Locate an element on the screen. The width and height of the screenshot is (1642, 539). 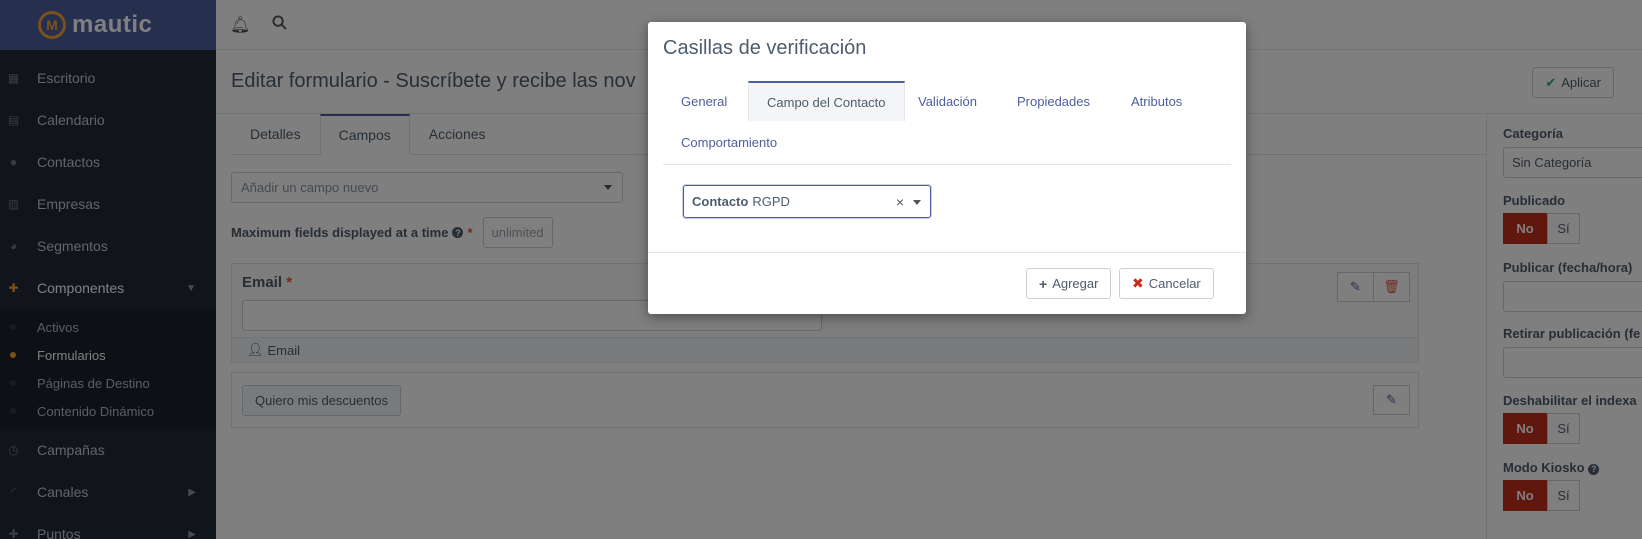
tab-propiedades: Propiedades is located at coordinates (1053, 101).